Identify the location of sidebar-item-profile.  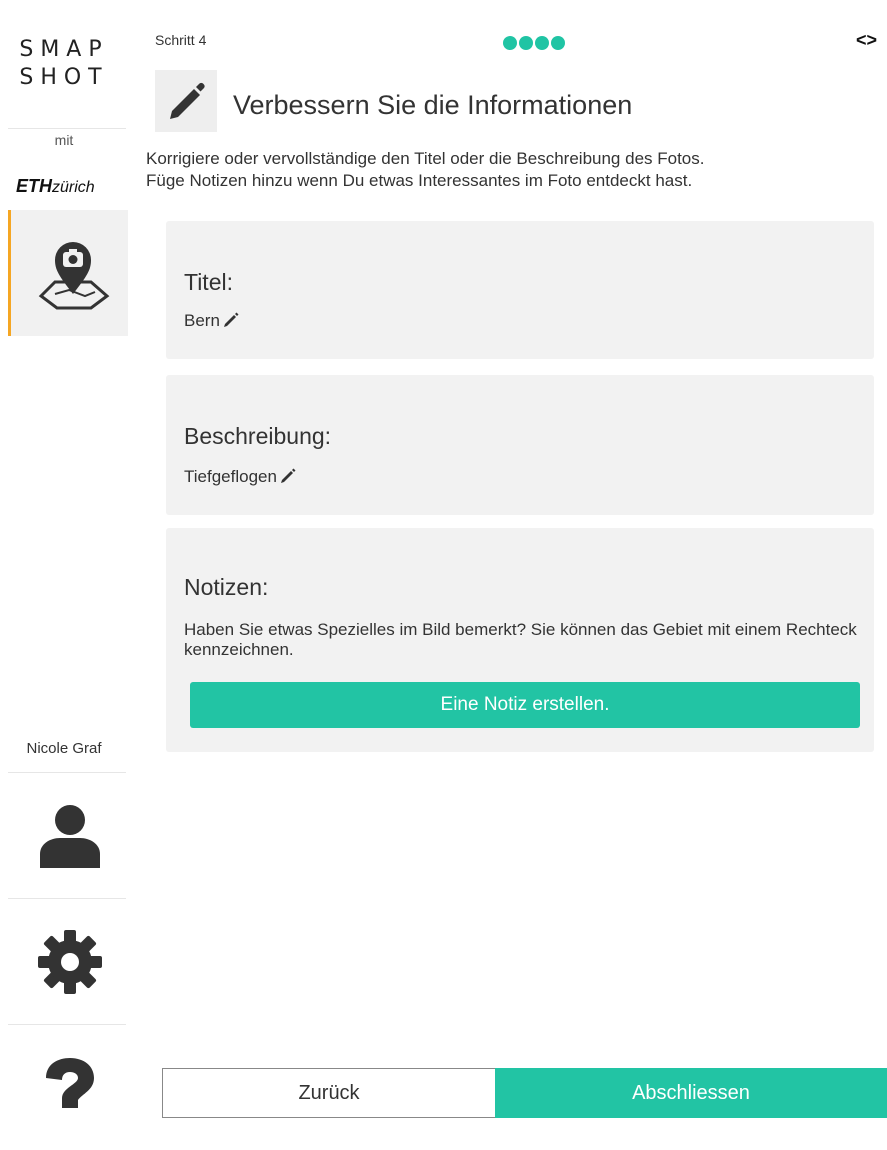
(68, 836).